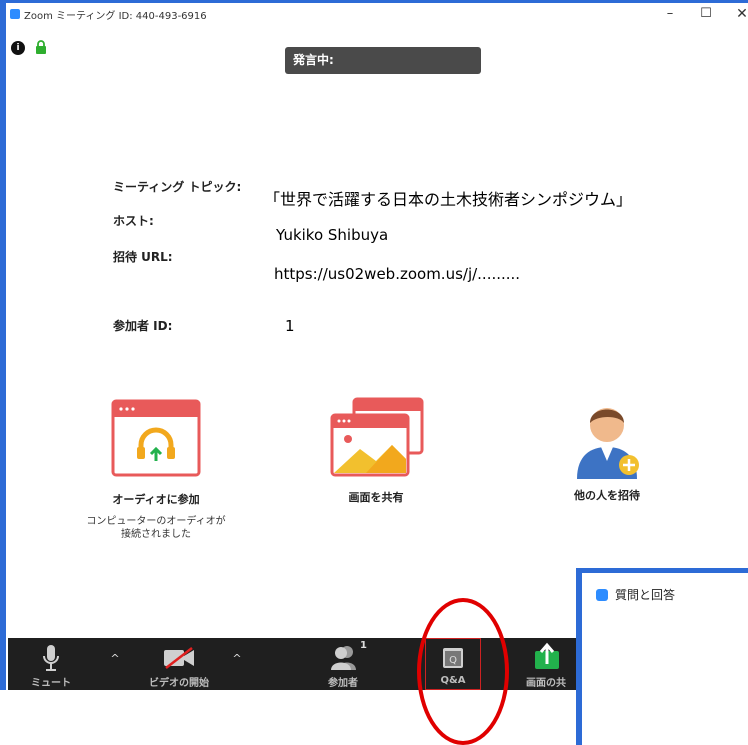 Image resolution: width=748 pixels, height=745 pixels. What do you see at coordinates (41, 47) in the screenshot?
I see `lock-icon` at bounding box center [41, 47].